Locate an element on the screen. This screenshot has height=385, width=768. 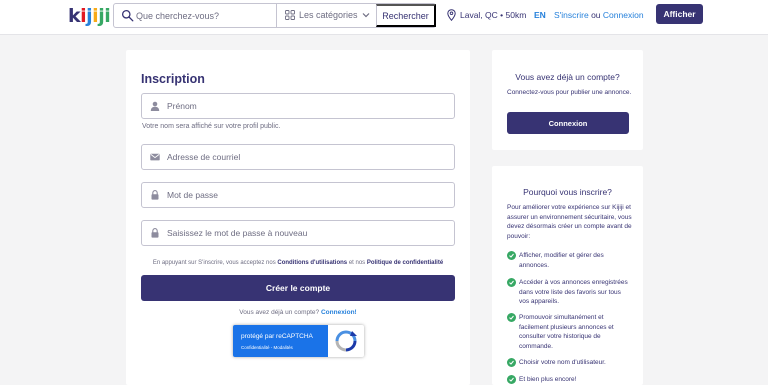
have-account-text: Vous avez déjà un compte? is located at coordinates (279, 312).